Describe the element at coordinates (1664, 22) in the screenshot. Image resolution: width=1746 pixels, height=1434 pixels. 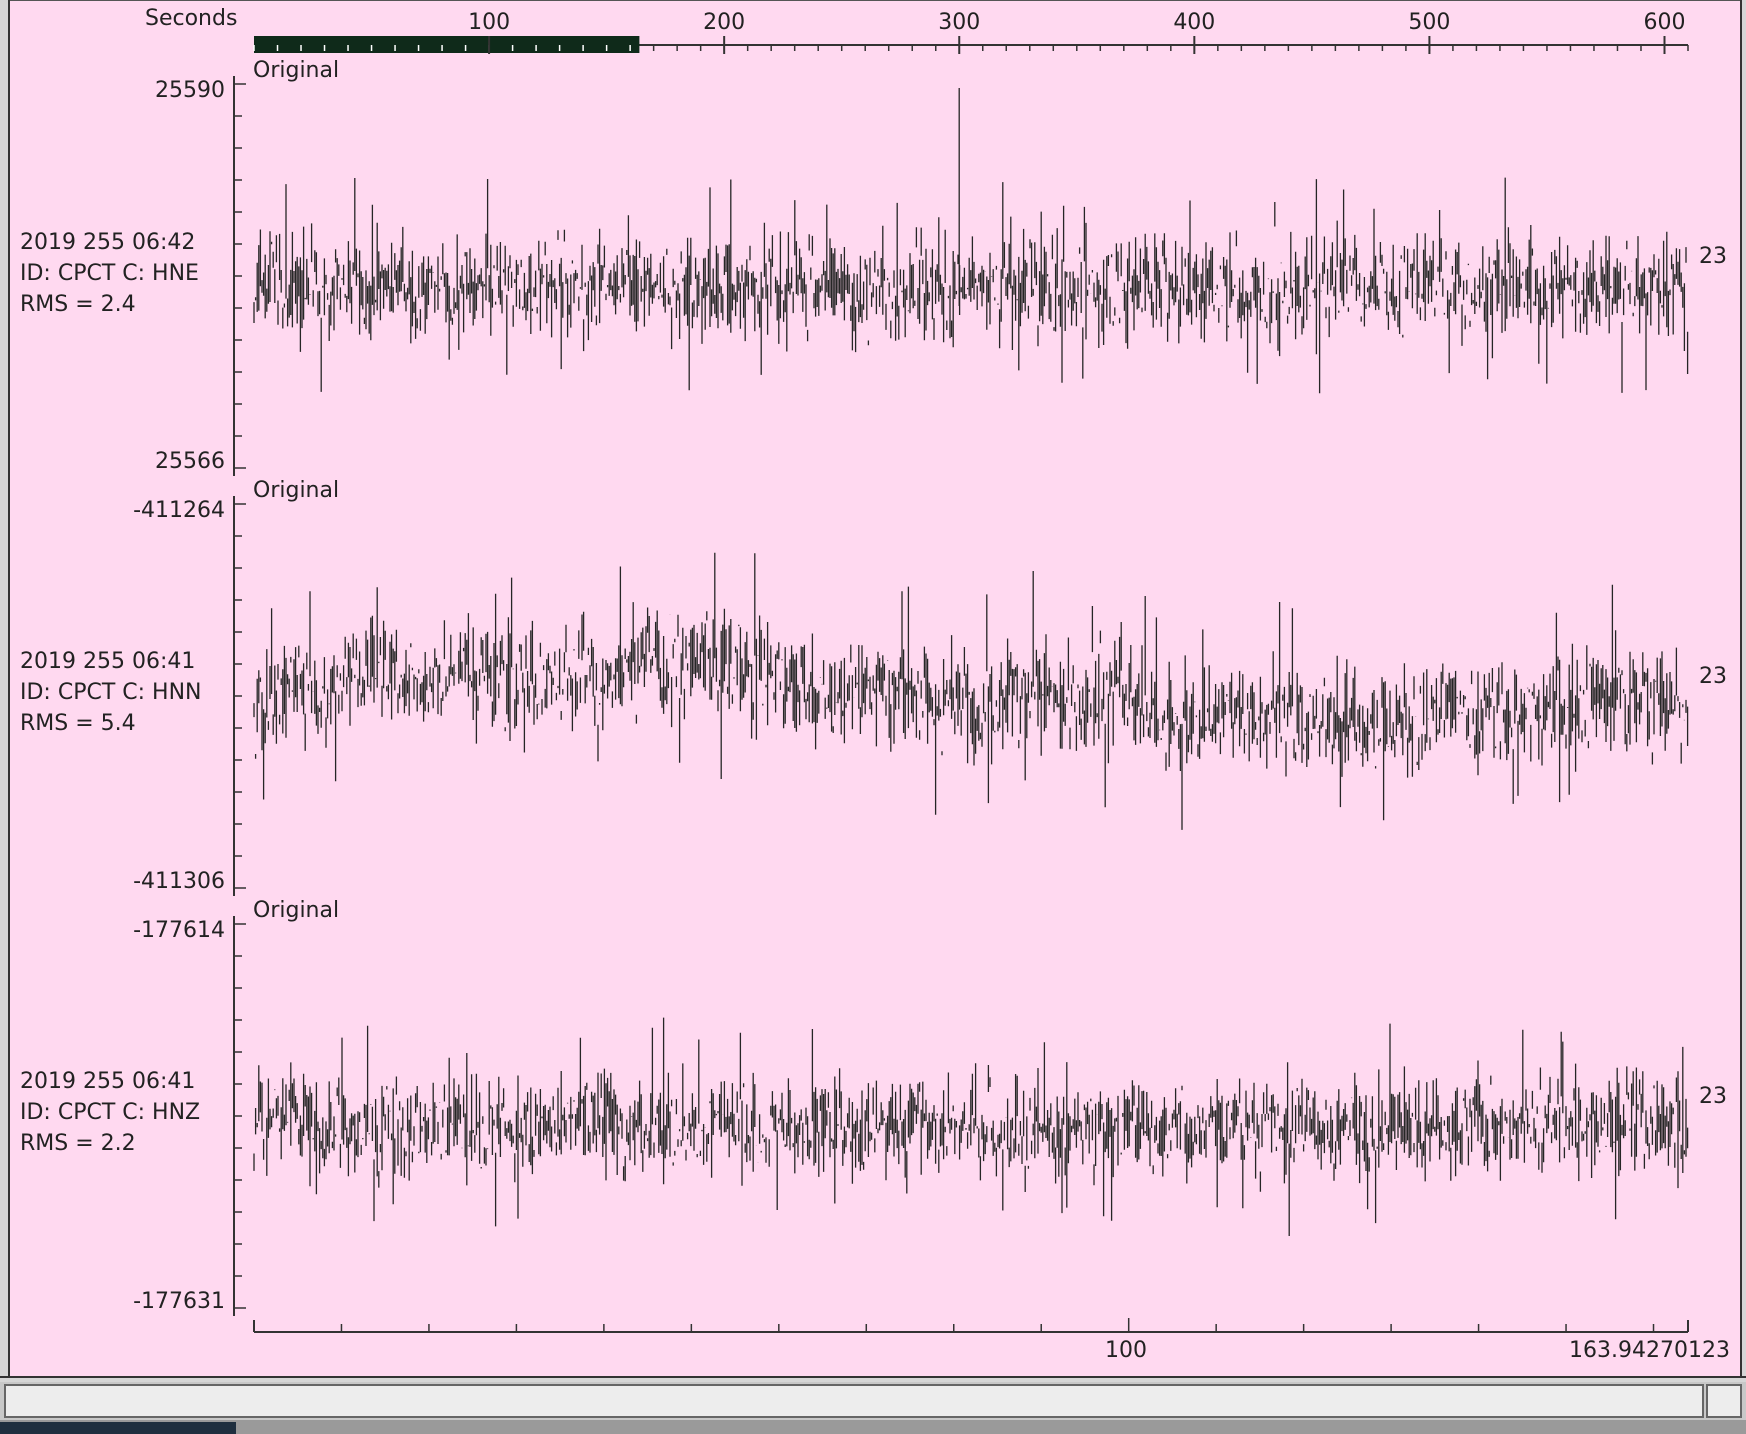
I see `top-axis-tick-label: 600` at that location.